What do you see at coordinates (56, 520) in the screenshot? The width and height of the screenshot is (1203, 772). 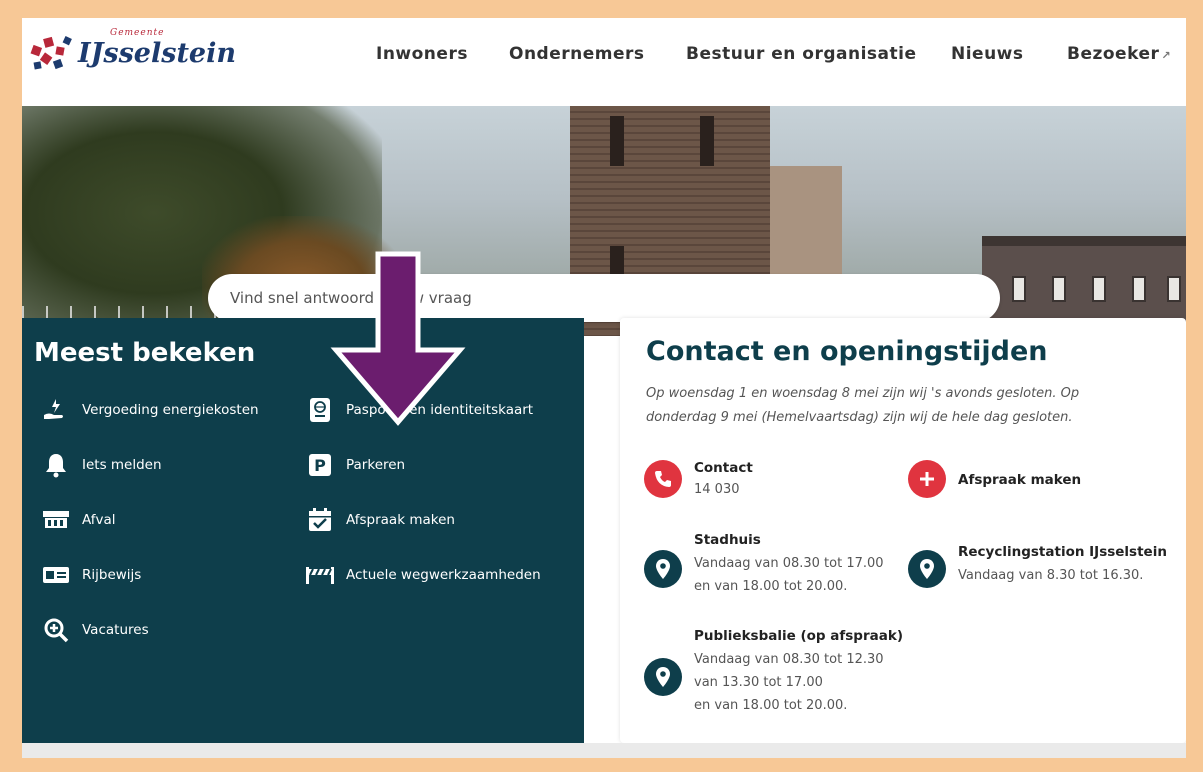 I see `waste-container-icon` at bounding box center [56, 520].